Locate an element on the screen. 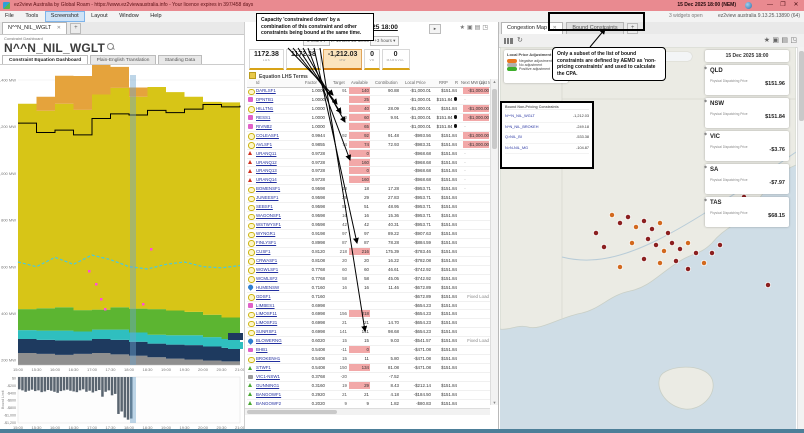 The width and height of the screenshot is (804, 433). col-header-rrp: RRP is located at coordinates (443, 82).